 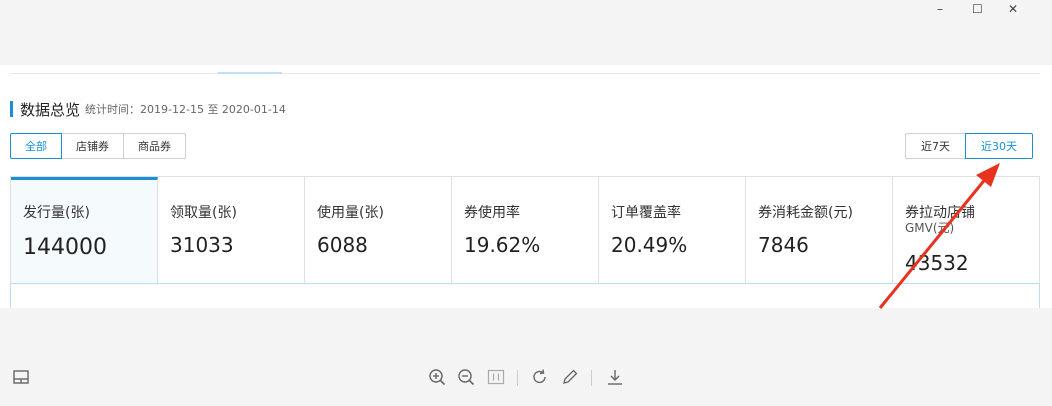 What do you see at coordinates (930, 228) in the screenshot?
I see `metric-sublabel: GMV(元)` at bounding box center [930, 228].